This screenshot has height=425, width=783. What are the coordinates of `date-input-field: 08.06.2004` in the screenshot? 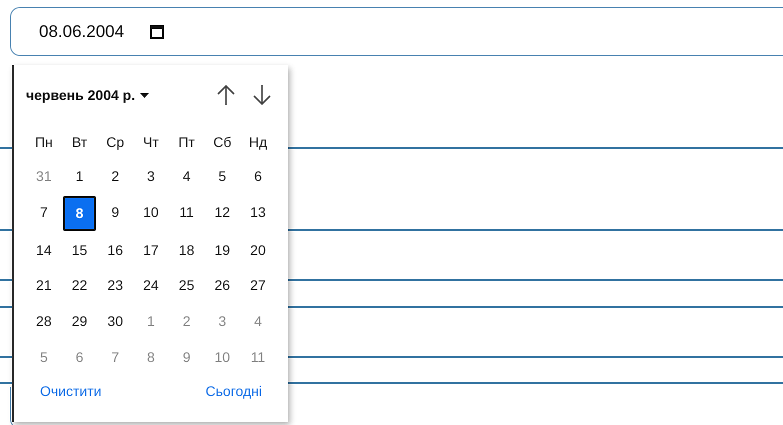 It's located at (396, 31).